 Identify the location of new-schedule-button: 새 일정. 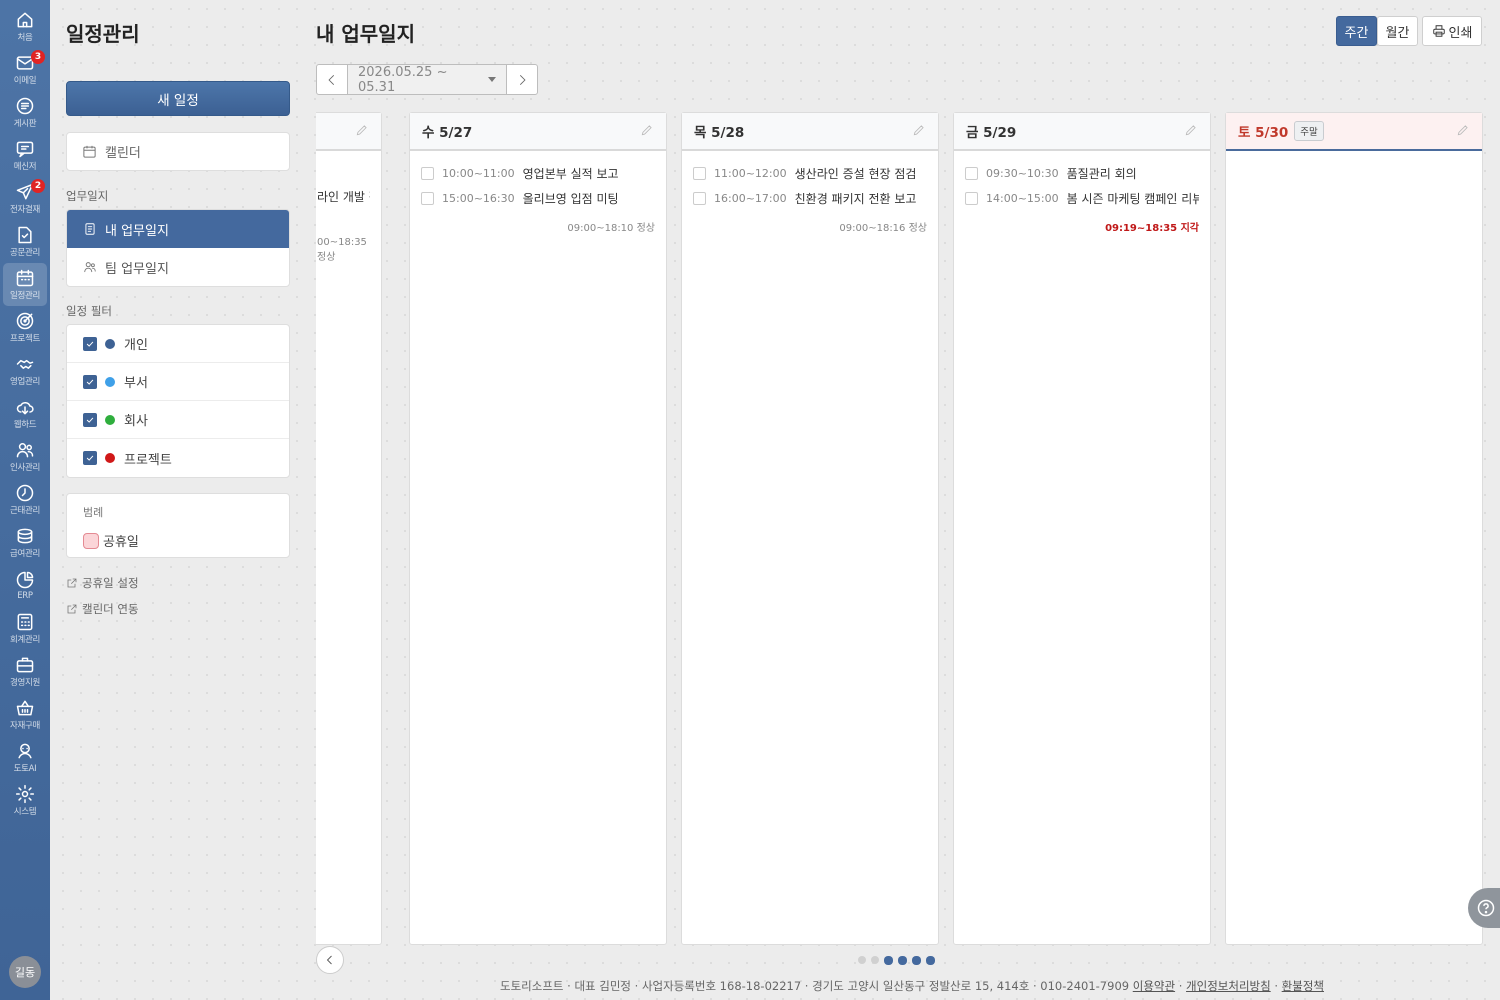
(178, 98).